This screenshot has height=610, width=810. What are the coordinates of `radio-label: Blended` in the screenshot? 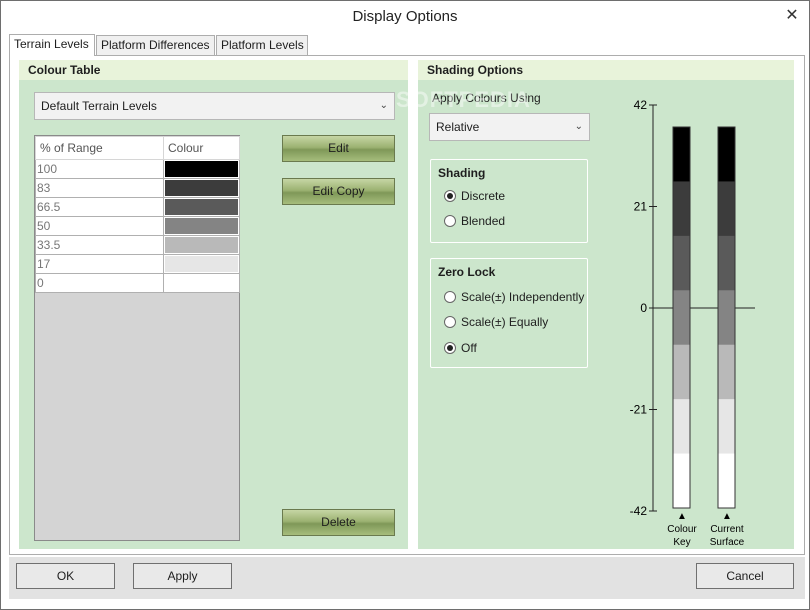 It's located at (483, 221).